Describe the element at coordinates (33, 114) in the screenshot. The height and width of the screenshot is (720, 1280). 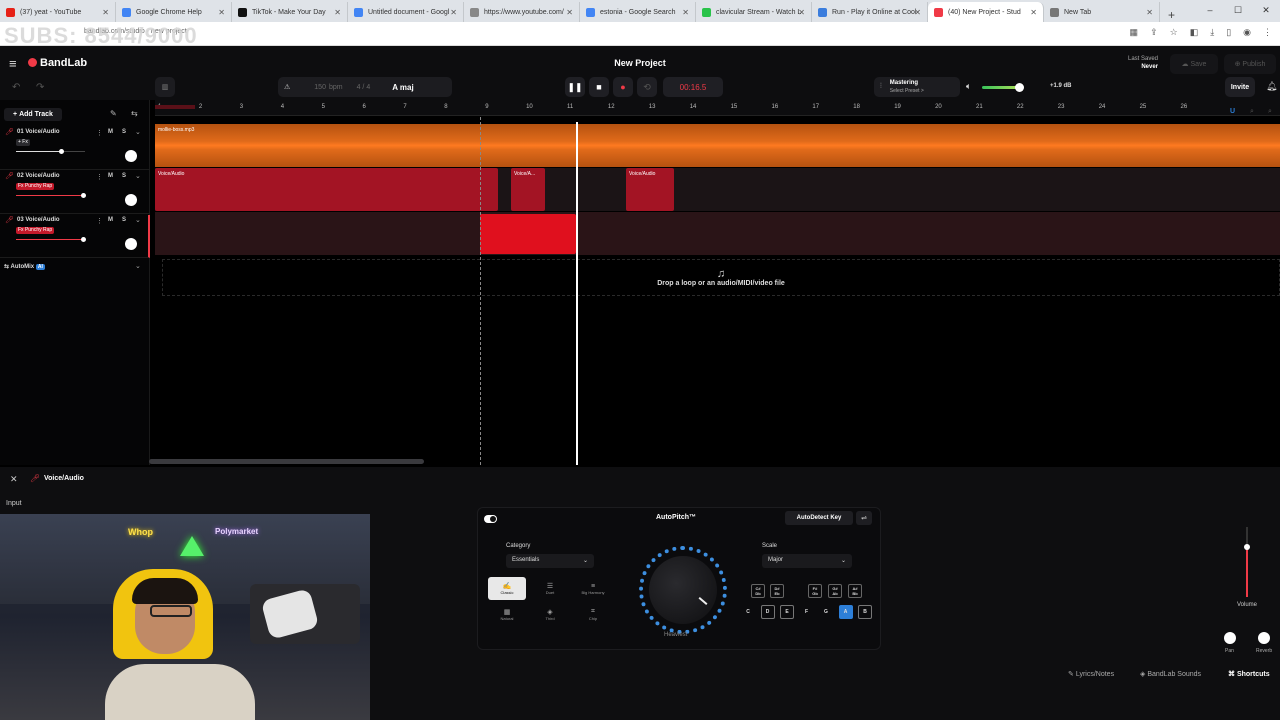
I see `add-track-button: + Add Track` at that location.